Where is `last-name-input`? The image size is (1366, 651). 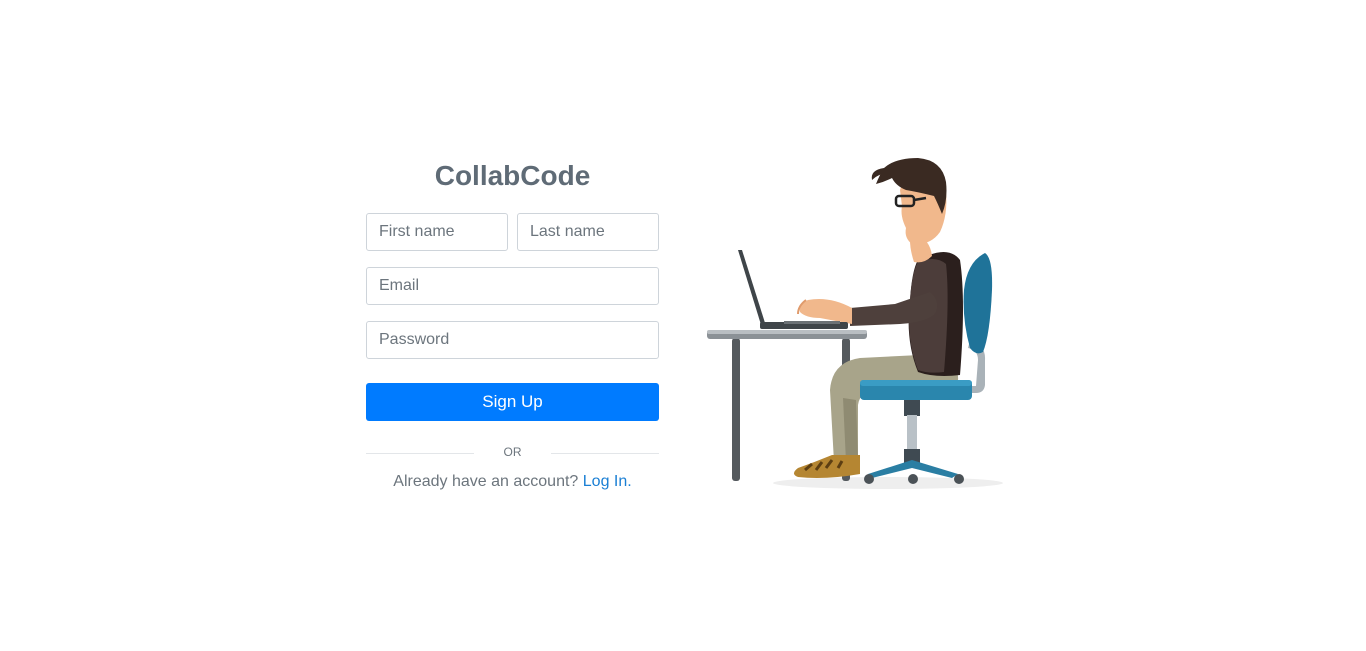
last-name-input is located at coordinates (588, 232).